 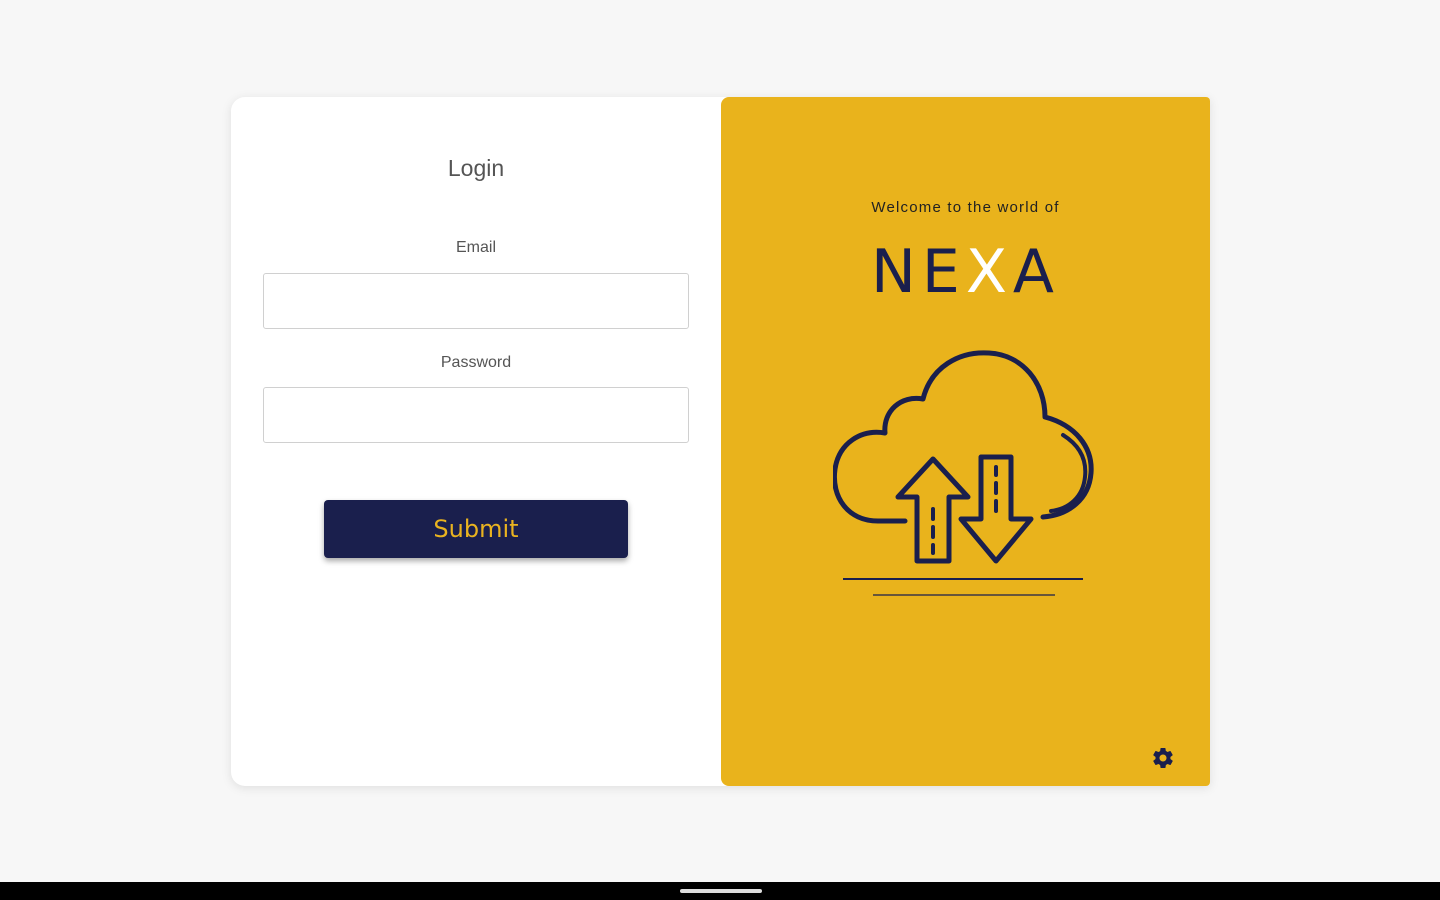 What do you see at coordinates (963, 473) in the screenshot?
I see `cloud-upload-download-icon` at bounding box center [963, 473].